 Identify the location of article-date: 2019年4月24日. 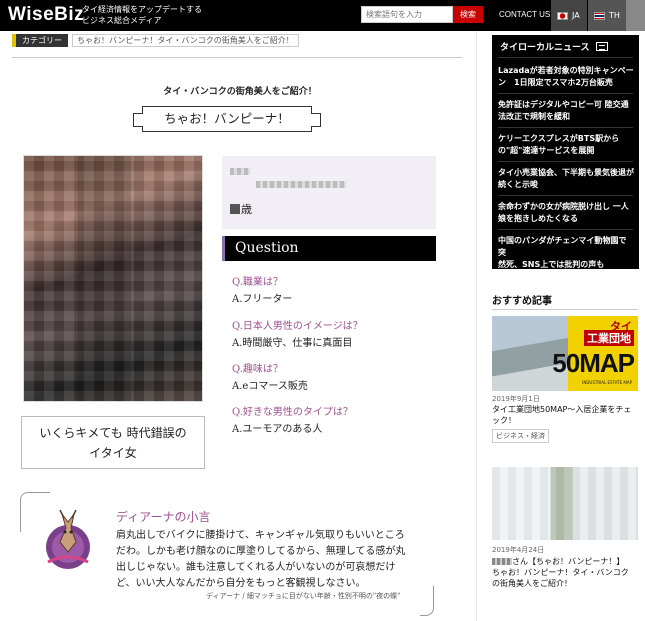
(518, 550).